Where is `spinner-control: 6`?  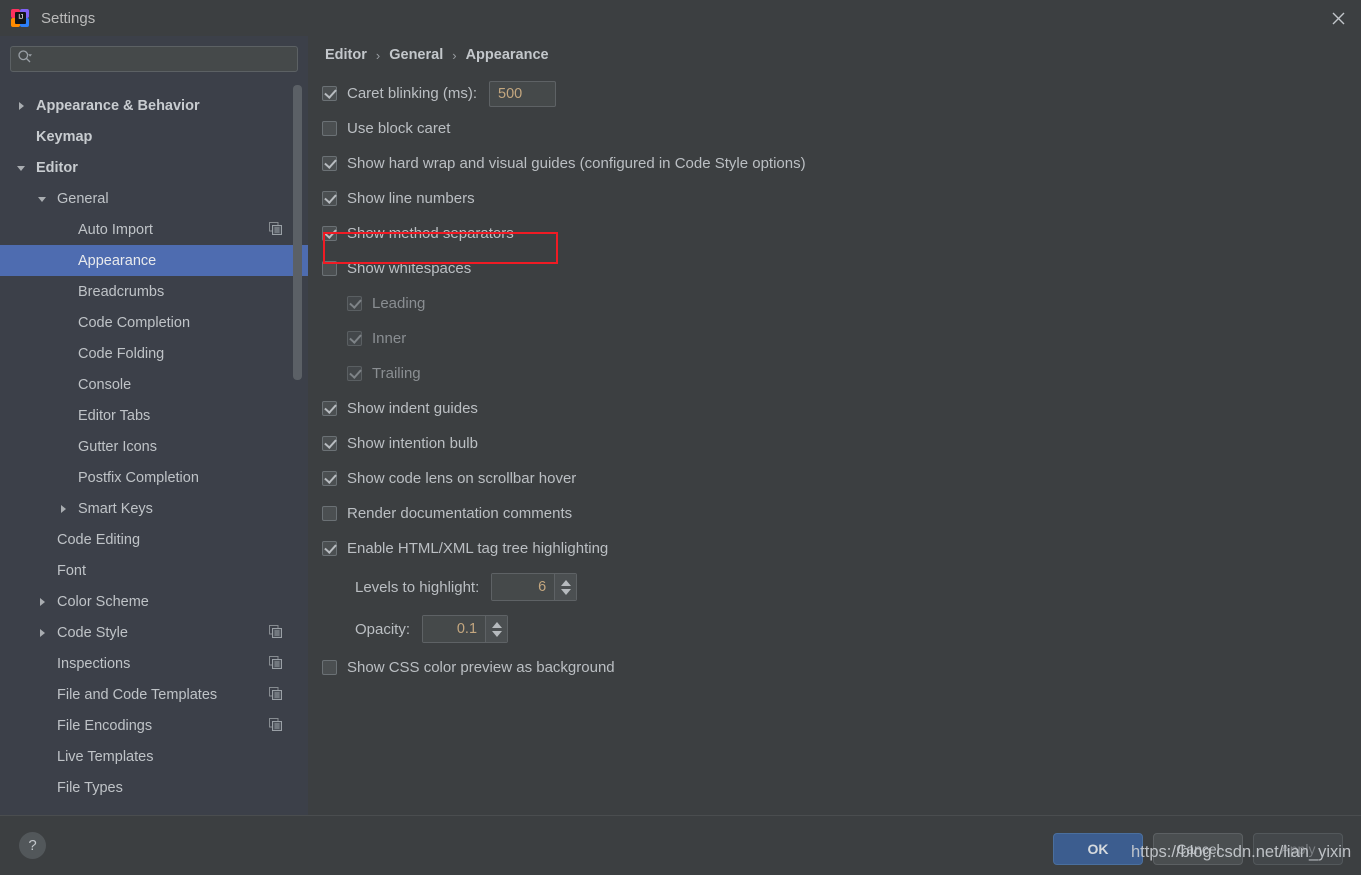 spinner-control: 6 is located at coordinates (534, 587).